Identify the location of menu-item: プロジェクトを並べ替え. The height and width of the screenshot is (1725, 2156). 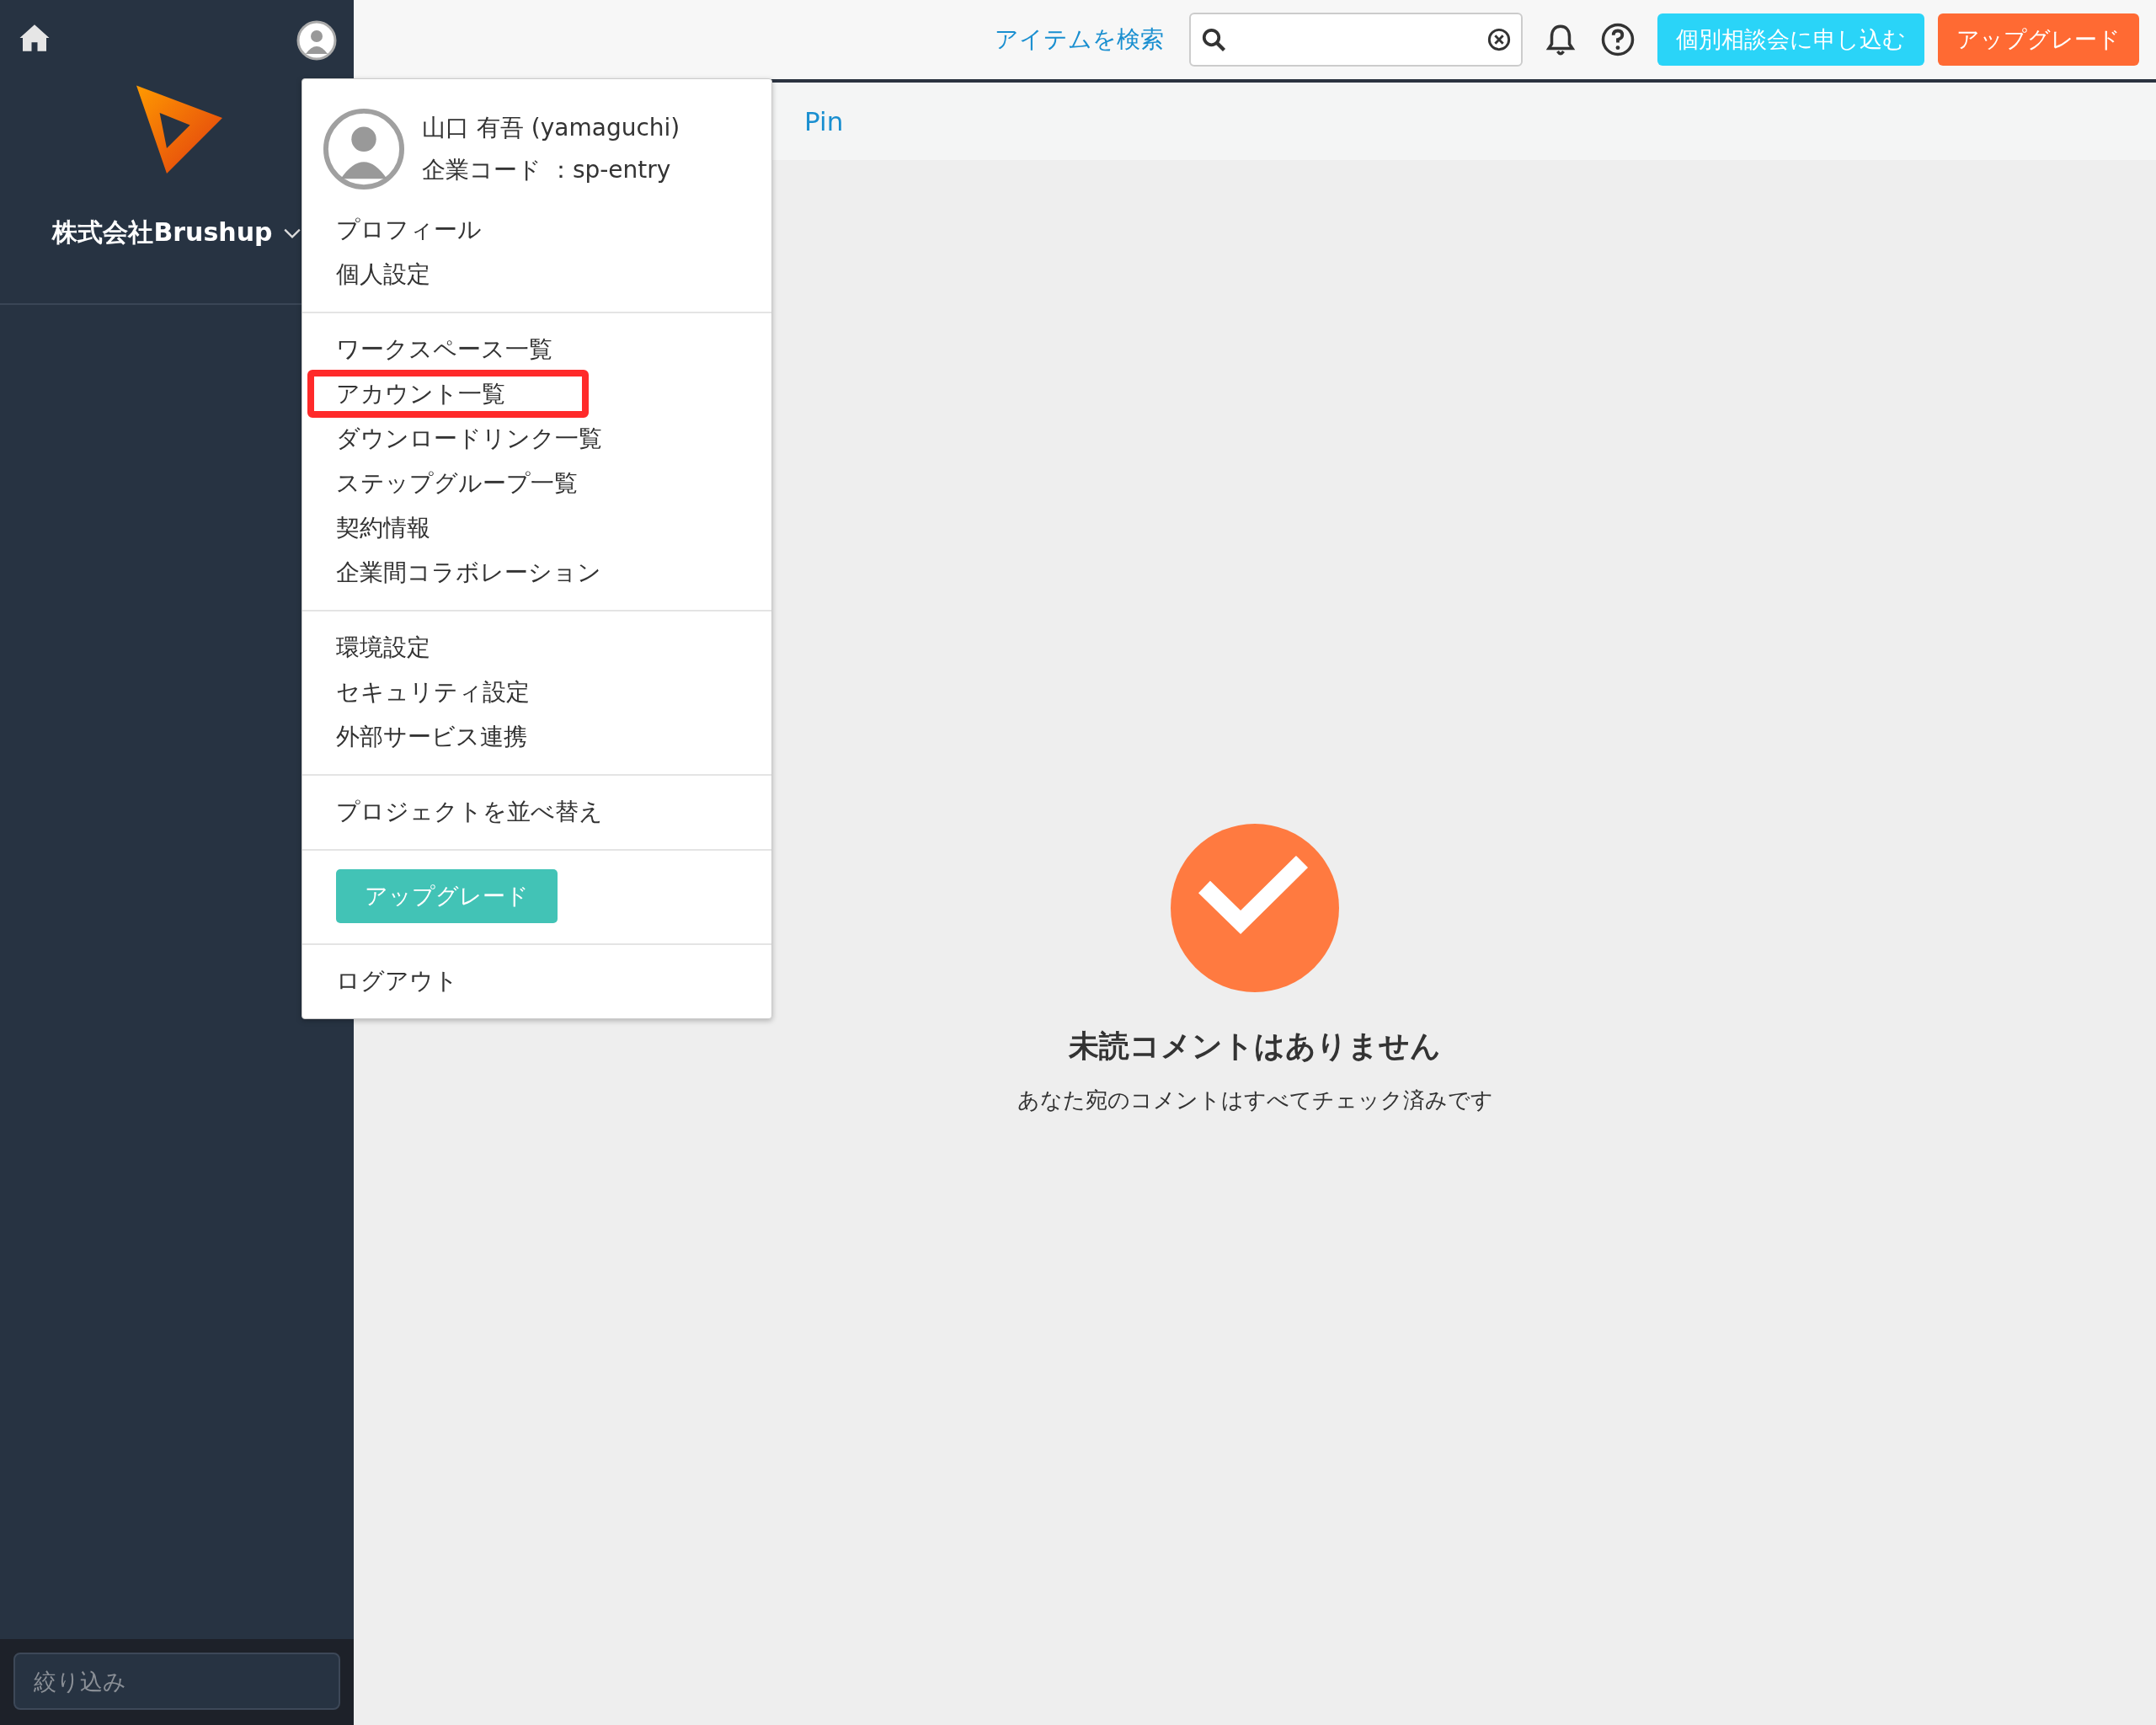
(469, 811).